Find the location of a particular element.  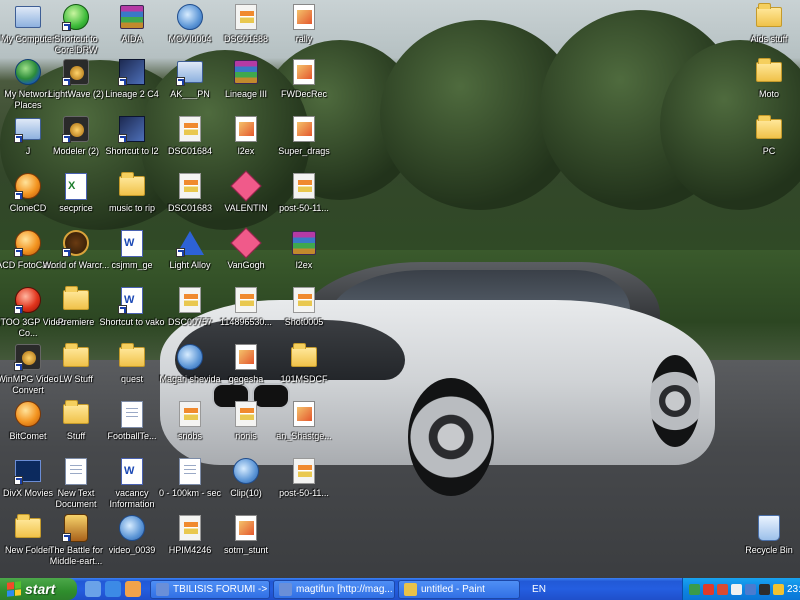

desktop-icon-label: Moto is located at coordinates (768, 94).